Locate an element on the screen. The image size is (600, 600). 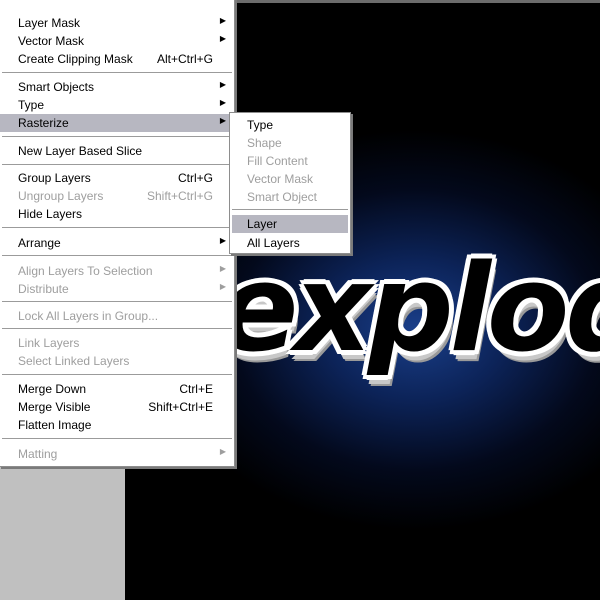
menu-item-shortcut: Ctrl+G is located at coordinates (195, 178).